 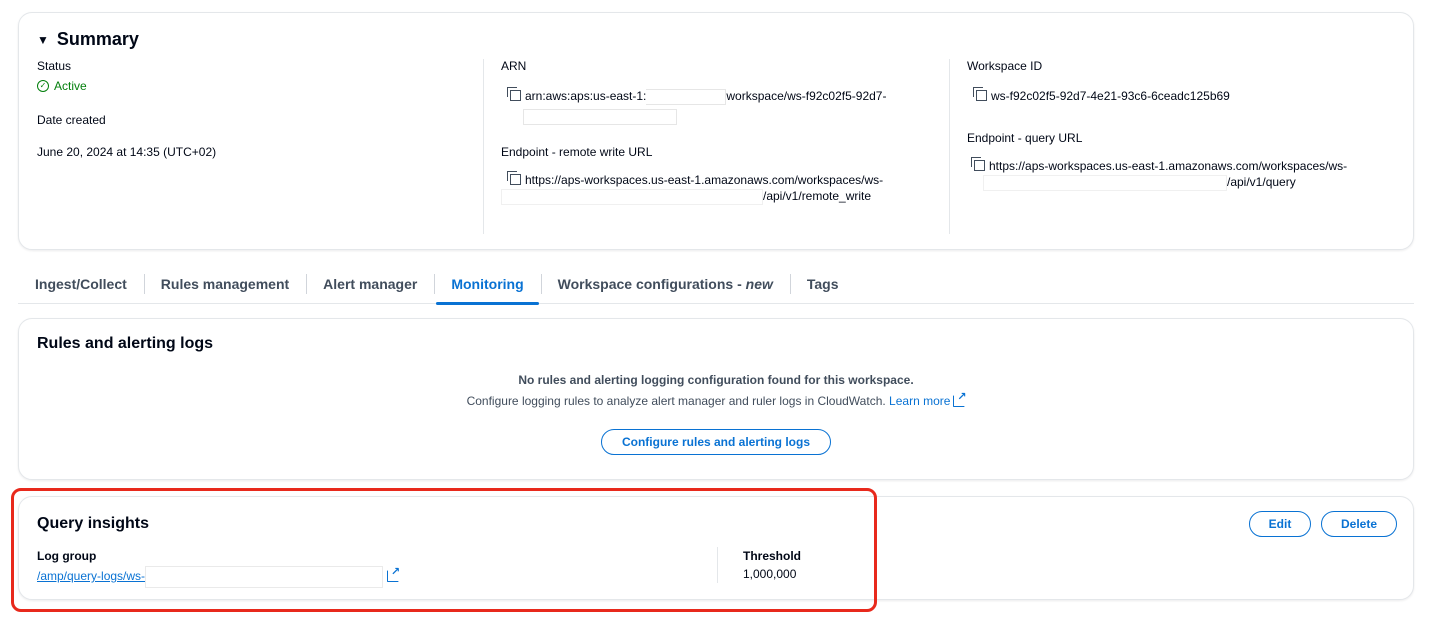 What do you see at coordinates (577, 151) in the screenshot?
I see `remote-write-label: Endpoint - remote write URL` at bounding box center [577, 151].